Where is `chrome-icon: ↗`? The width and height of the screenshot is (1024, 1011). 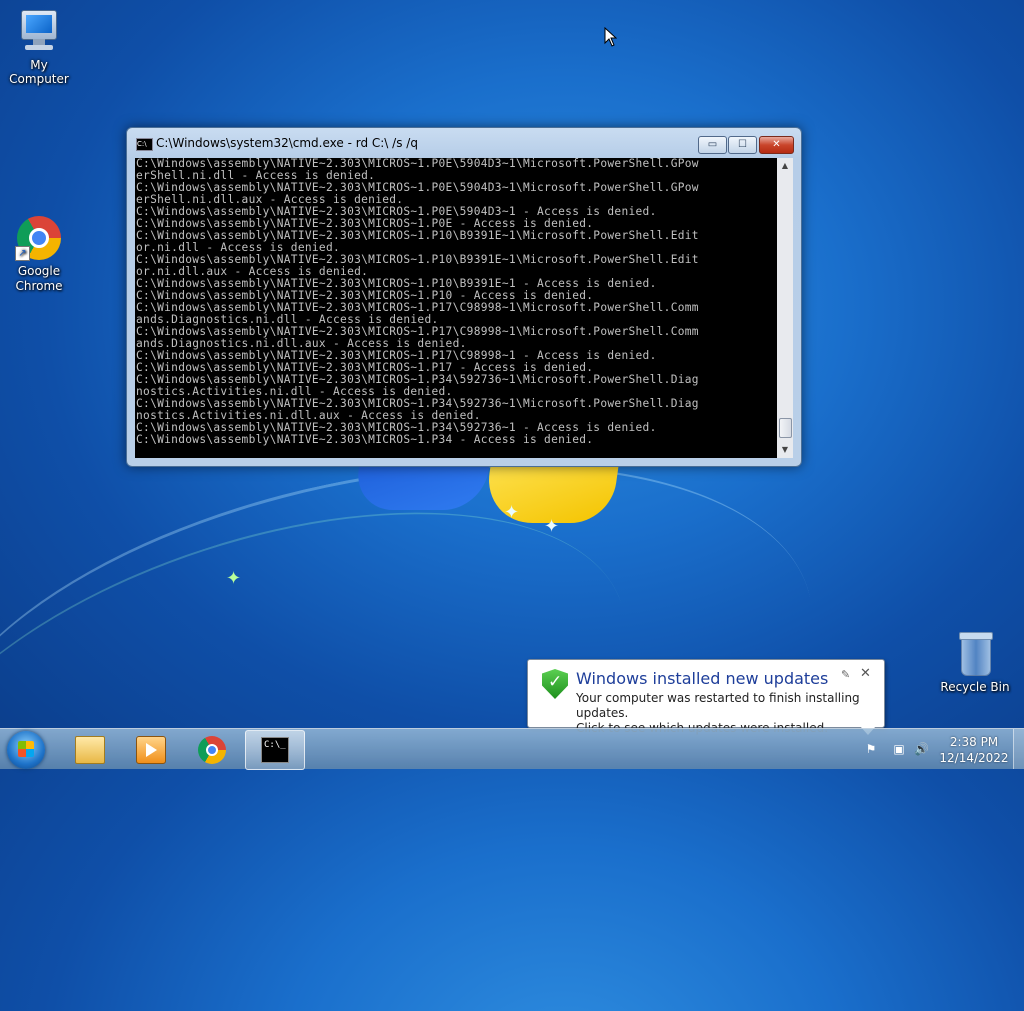
chrome-icon: ↗ is located at coordinates (39, 238).